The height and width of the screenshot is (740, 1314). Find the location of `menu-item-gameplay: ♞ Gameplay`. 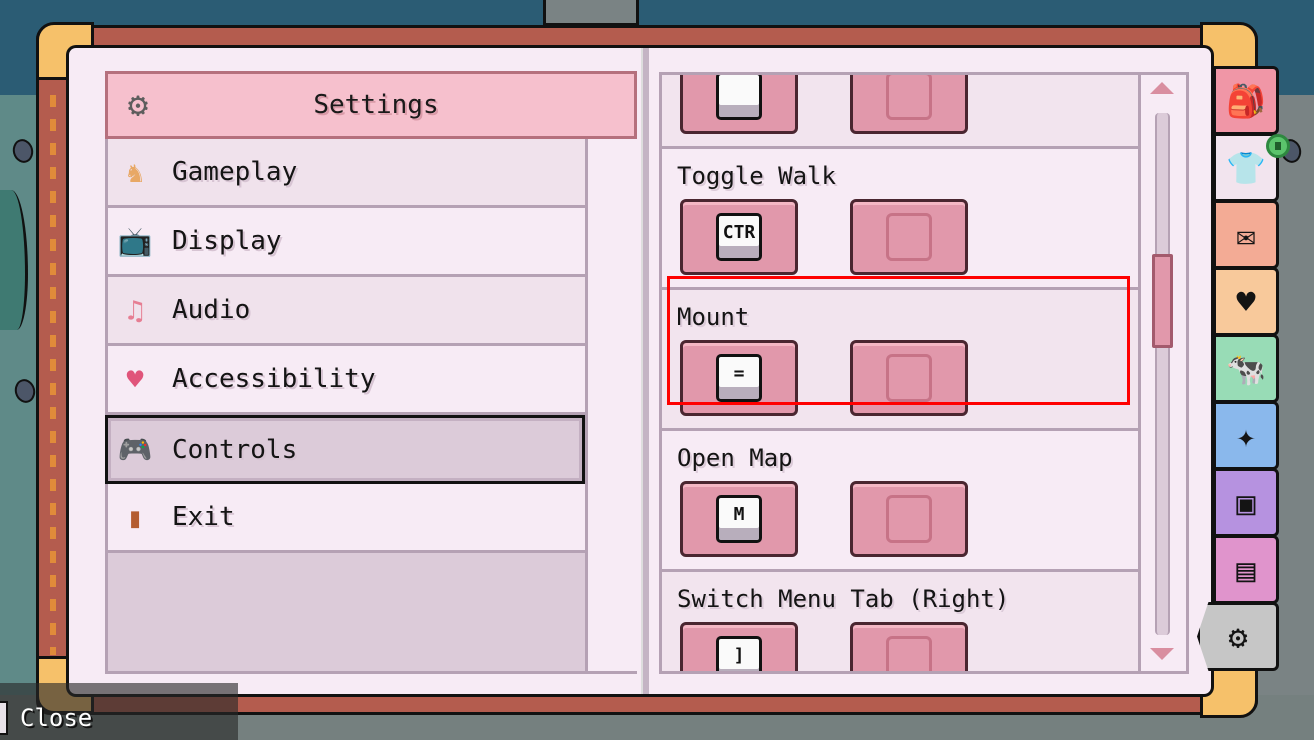

menu-item-gameplay: ♞ Gameplay is located at coordinates (346, 173).